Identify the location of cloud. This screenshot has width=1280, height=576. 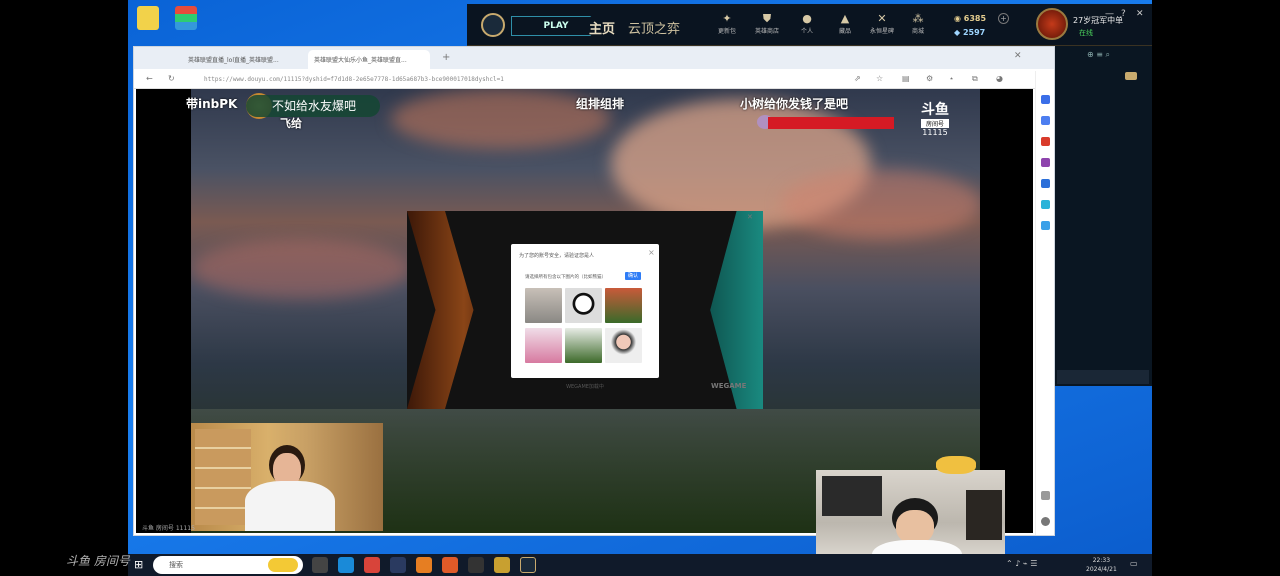
(301, 269).